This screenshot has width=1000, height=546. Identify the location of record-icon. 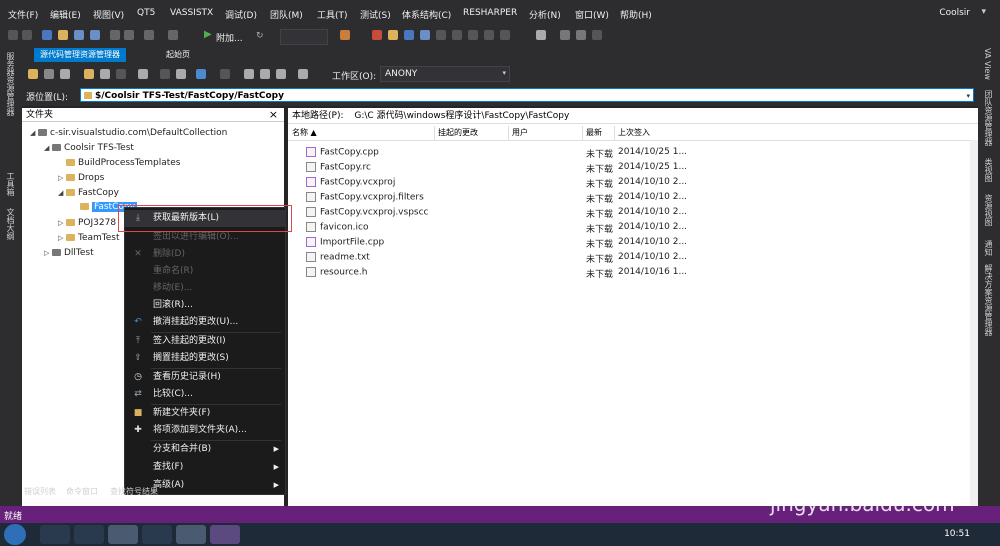
(377, 35).